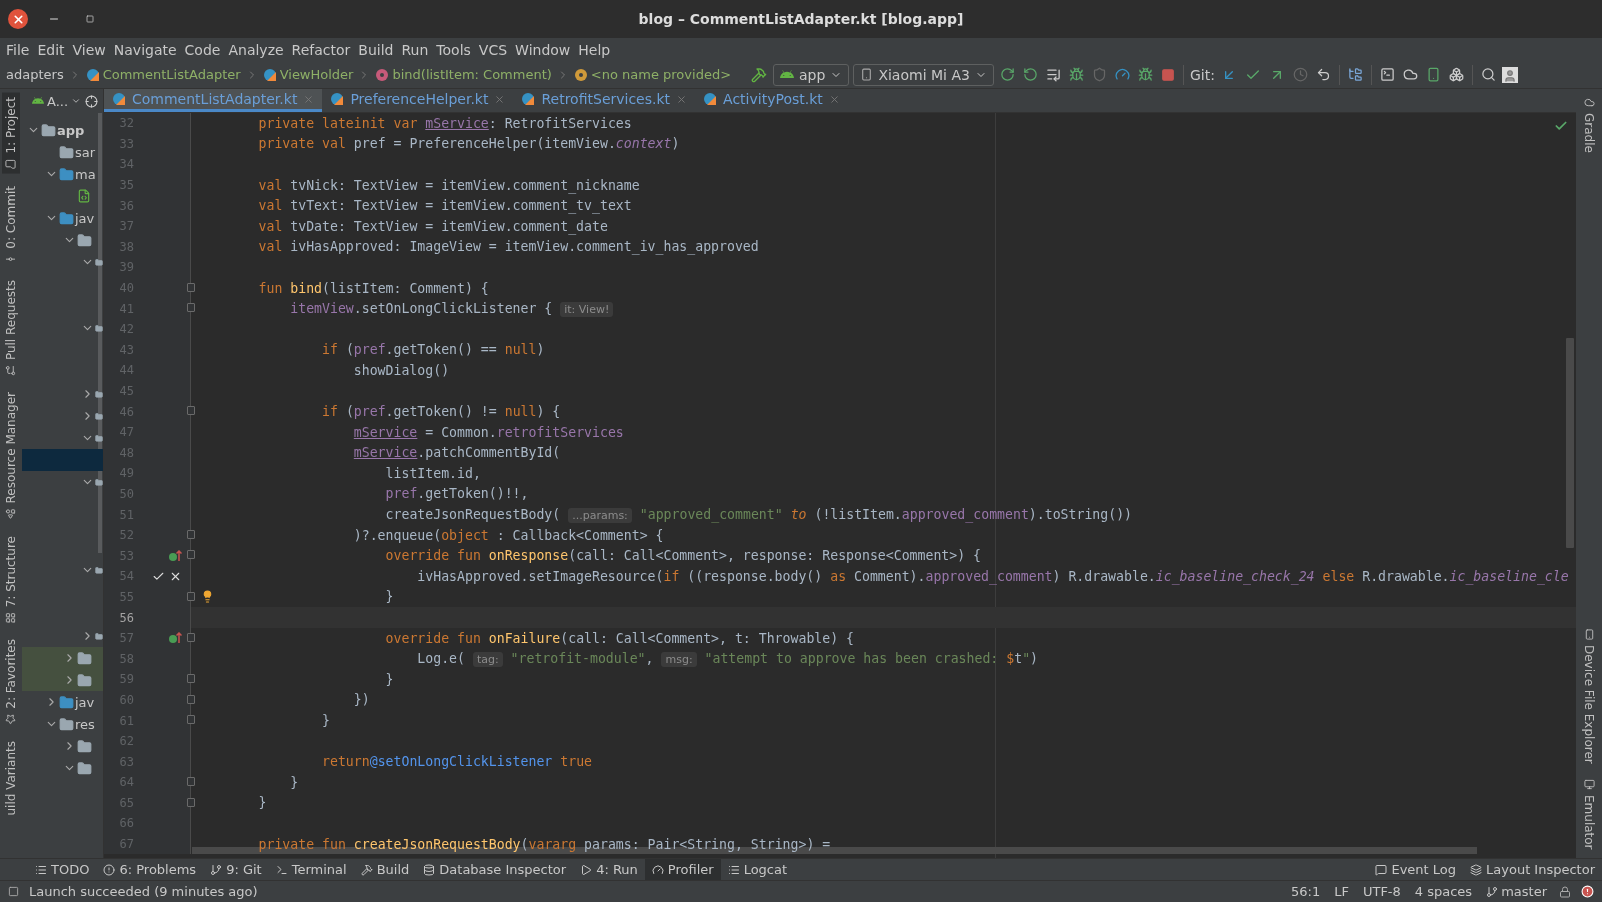 This screenshot has height=902, width=1602. What do you see at coordinates (463, 74) in the screenshot?
I see `breadcrumb: bind(listItem: Comment)` at bounding box center [463, 74].